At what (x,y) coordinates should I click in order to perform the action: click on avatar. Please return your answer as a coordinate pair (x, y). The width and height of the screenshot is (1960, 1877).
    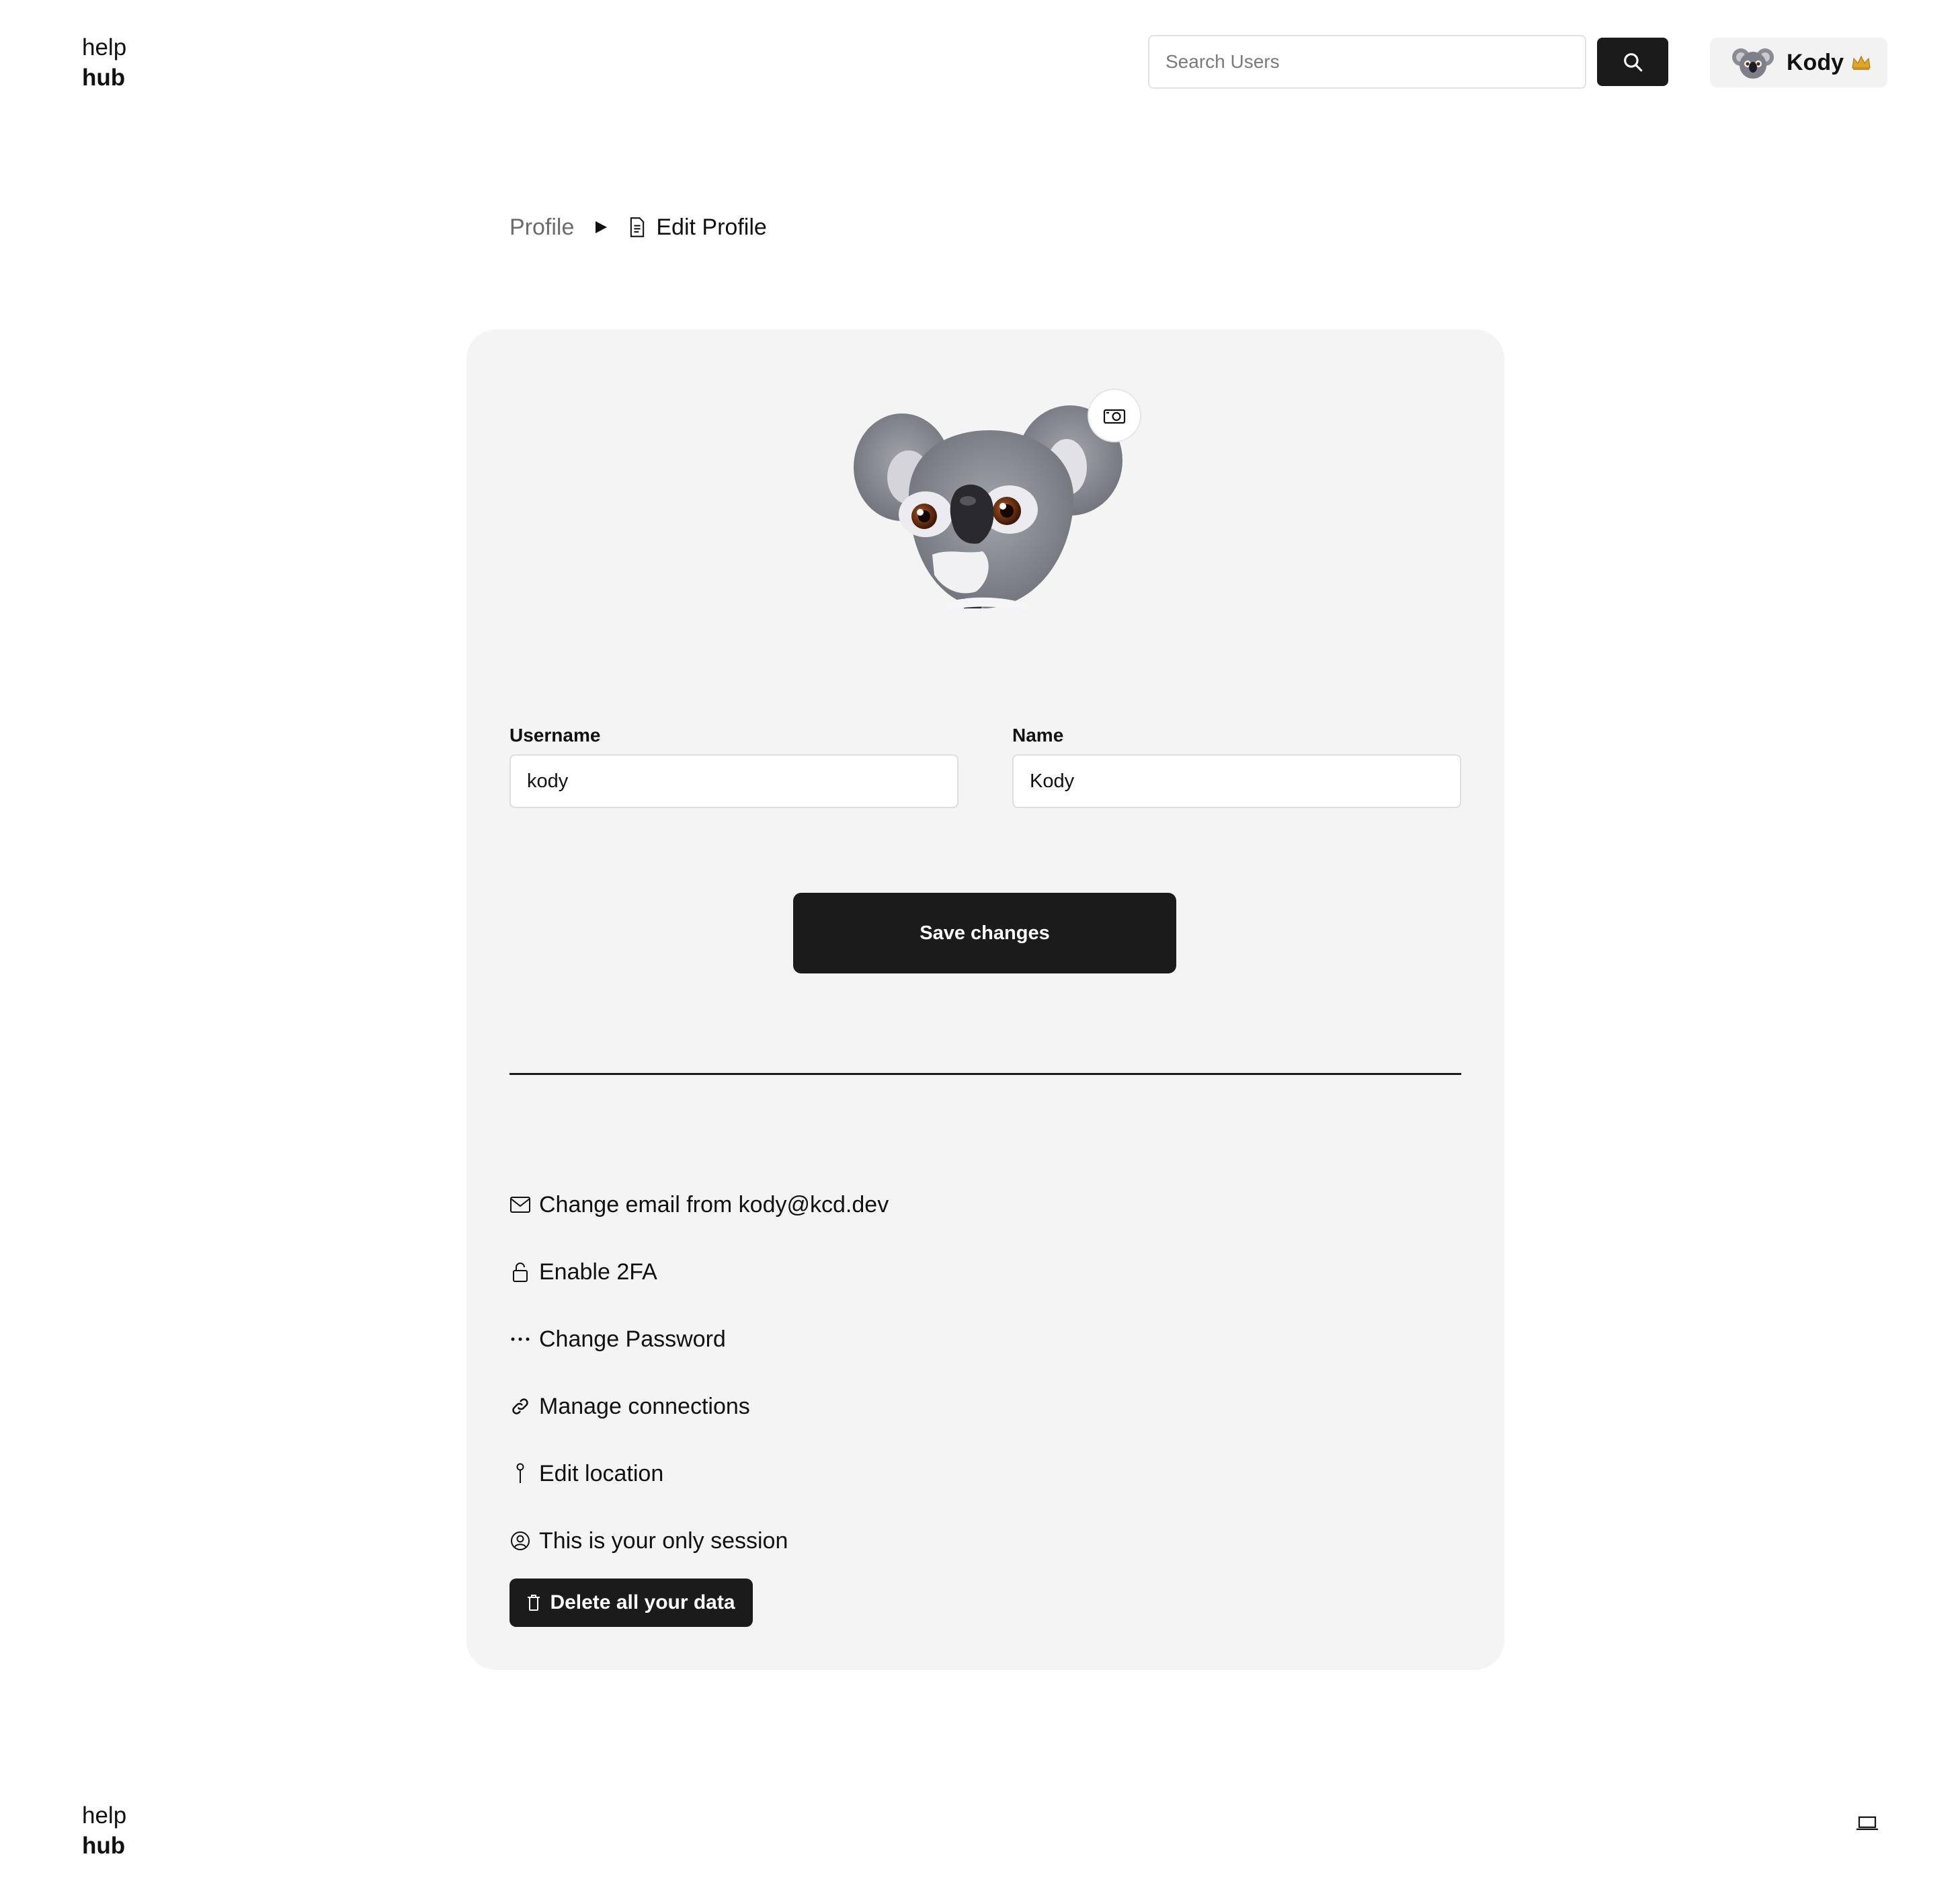
    Looking at the image, I should click on (1753, 64).